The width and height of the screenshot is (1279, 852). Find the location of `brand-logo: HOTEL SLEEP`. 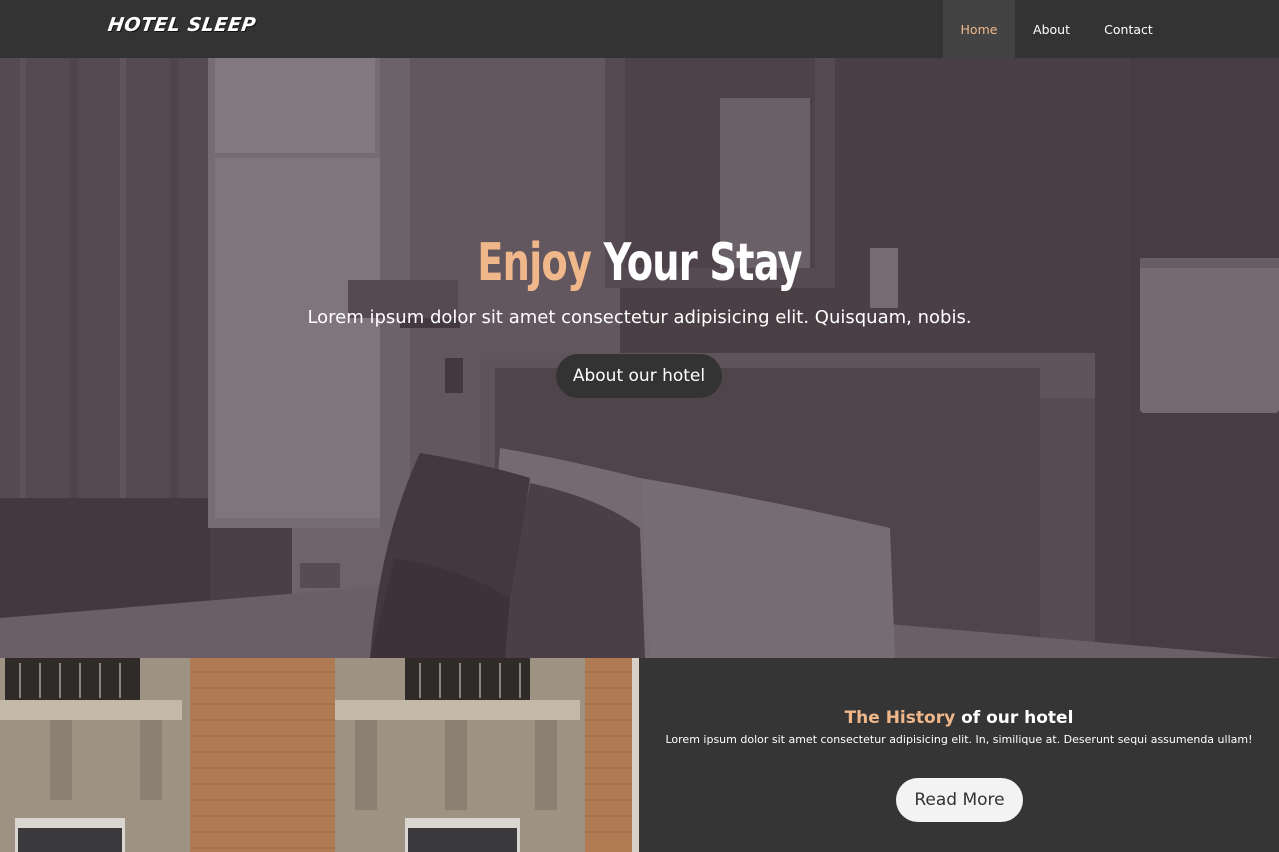

brand-logo: HOTEL SLEEP is located at coordinates (181, 25).